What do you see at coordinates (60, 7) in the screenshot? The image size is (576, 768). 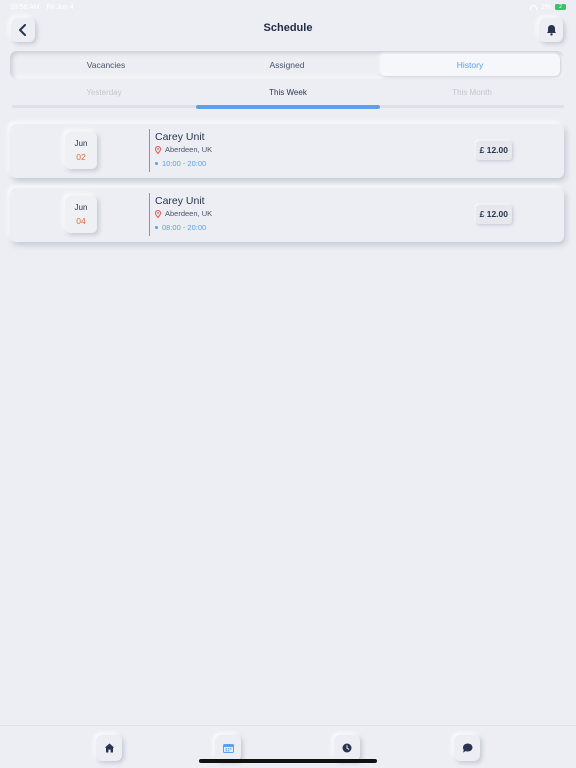 I see `status-date: Fri Jun 4` at bounding box center [60, 7].